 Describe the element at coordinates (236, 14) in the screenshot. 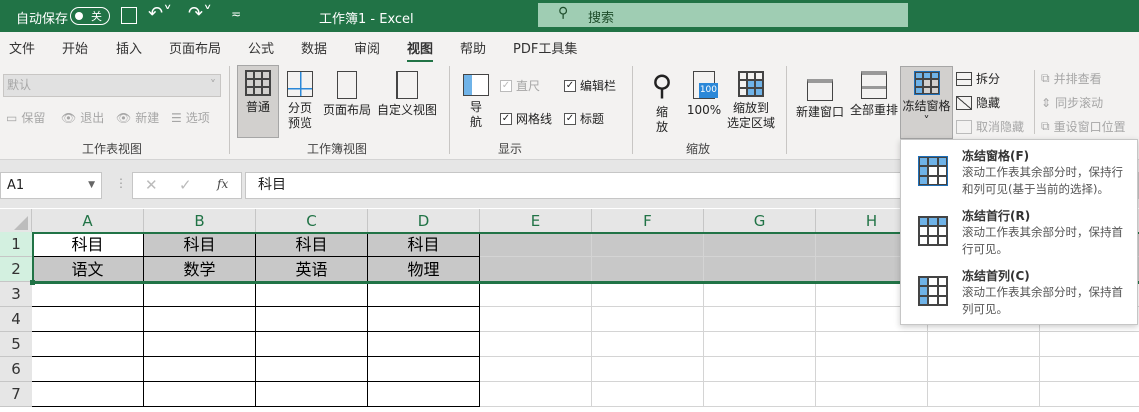

I see `customize-toolbar-icon: ≂` at that location.